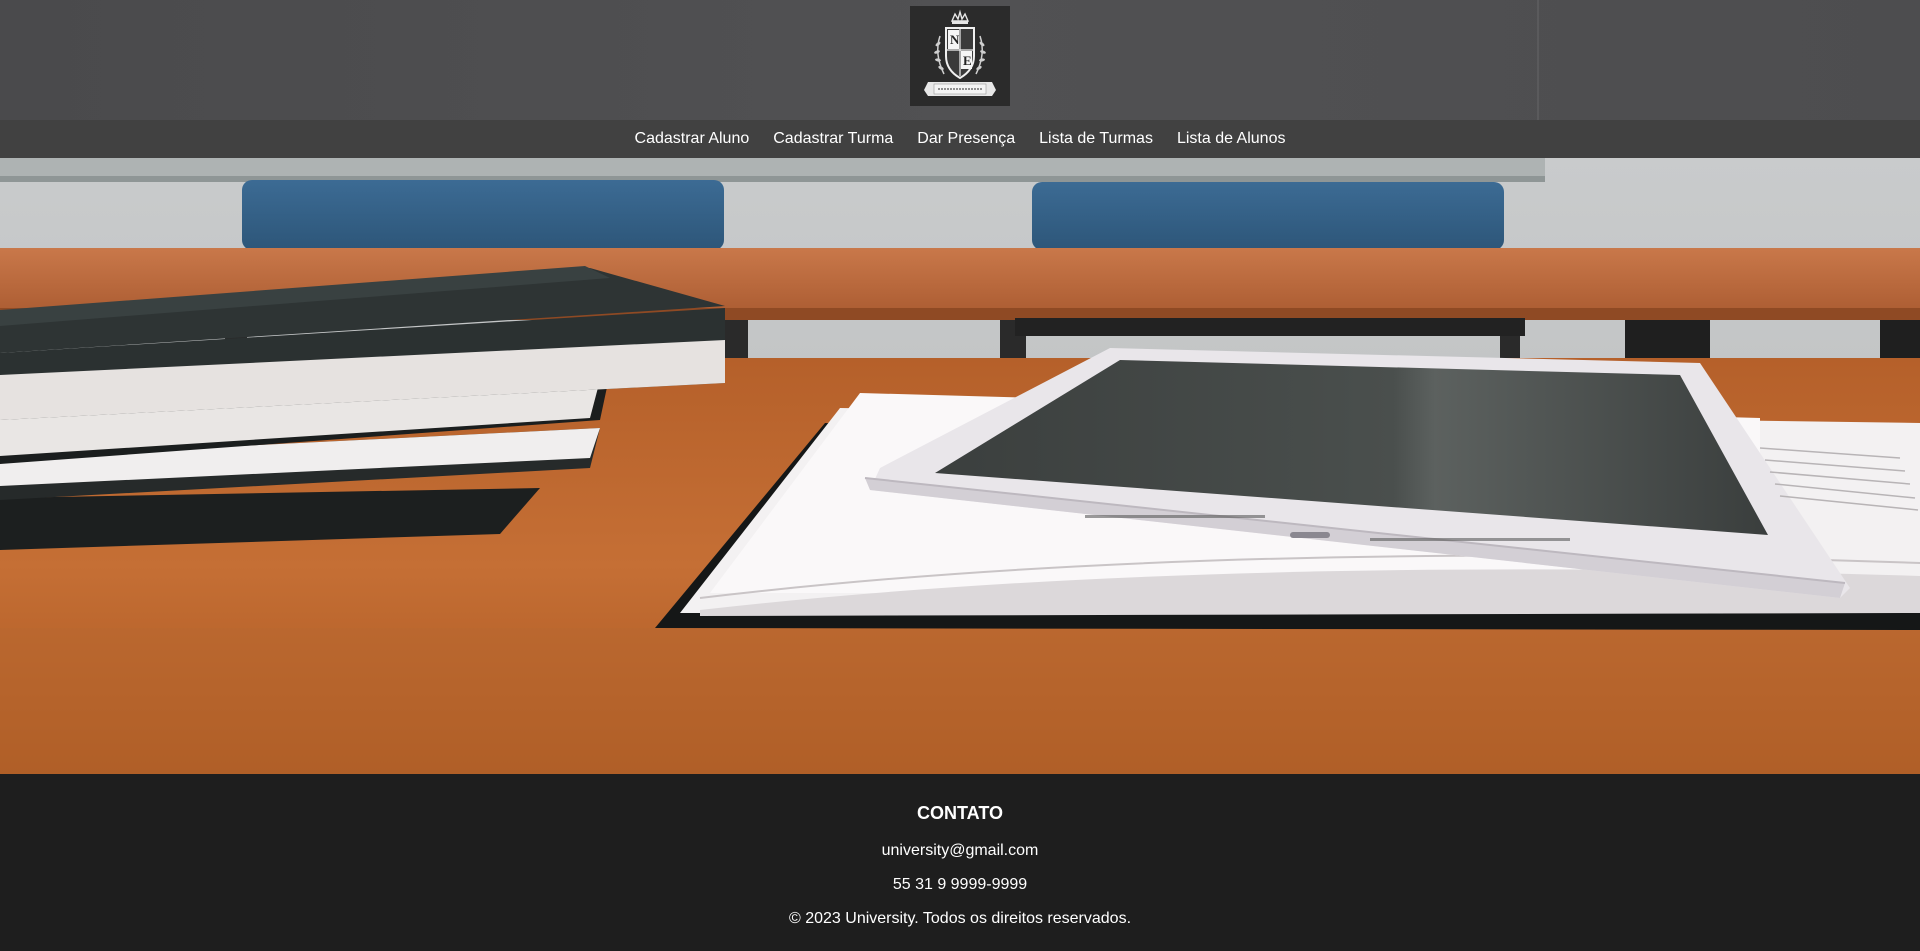 Image resolution: width=1920 pixels, height=951 pixels. I want to click on nav-cadastrar-turma: Cadastrar Turma, so click(833, 139).